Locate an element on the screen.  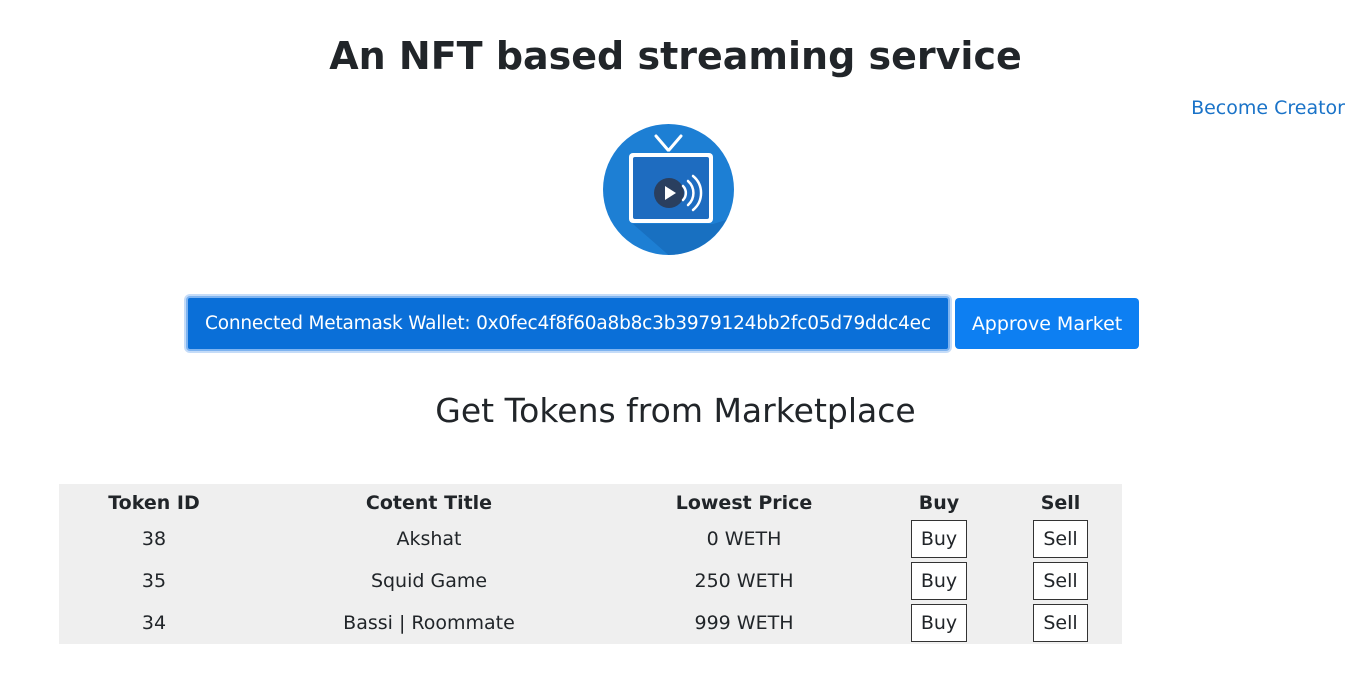
column-header-token-id: Token ID is located at coordinates (154, 503).